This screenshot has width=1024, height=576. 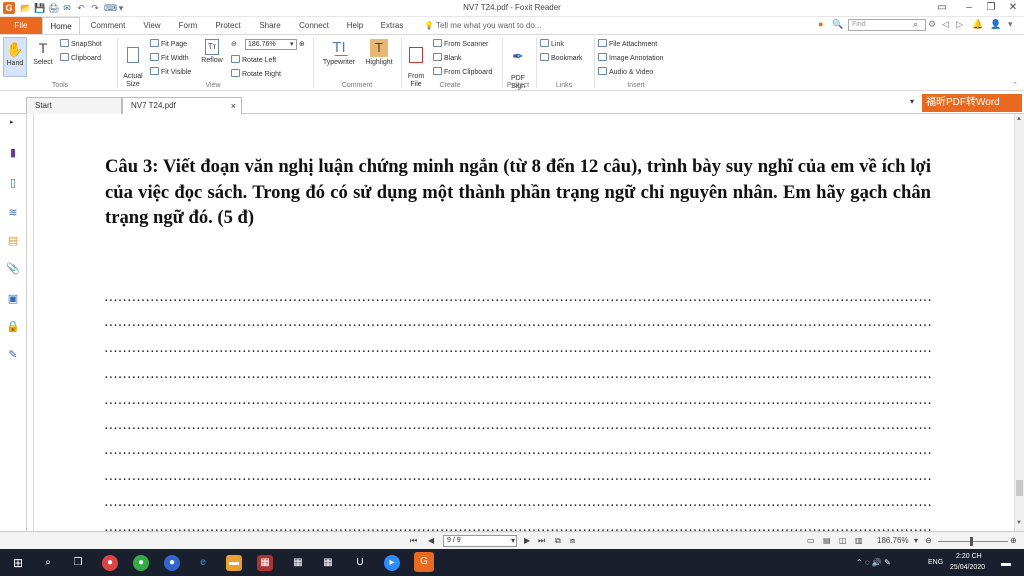 What do you see at coordinates (13, 299) in the screenshot?
I see `security-panel-icon: ▣` at bounding box center [13, 299].